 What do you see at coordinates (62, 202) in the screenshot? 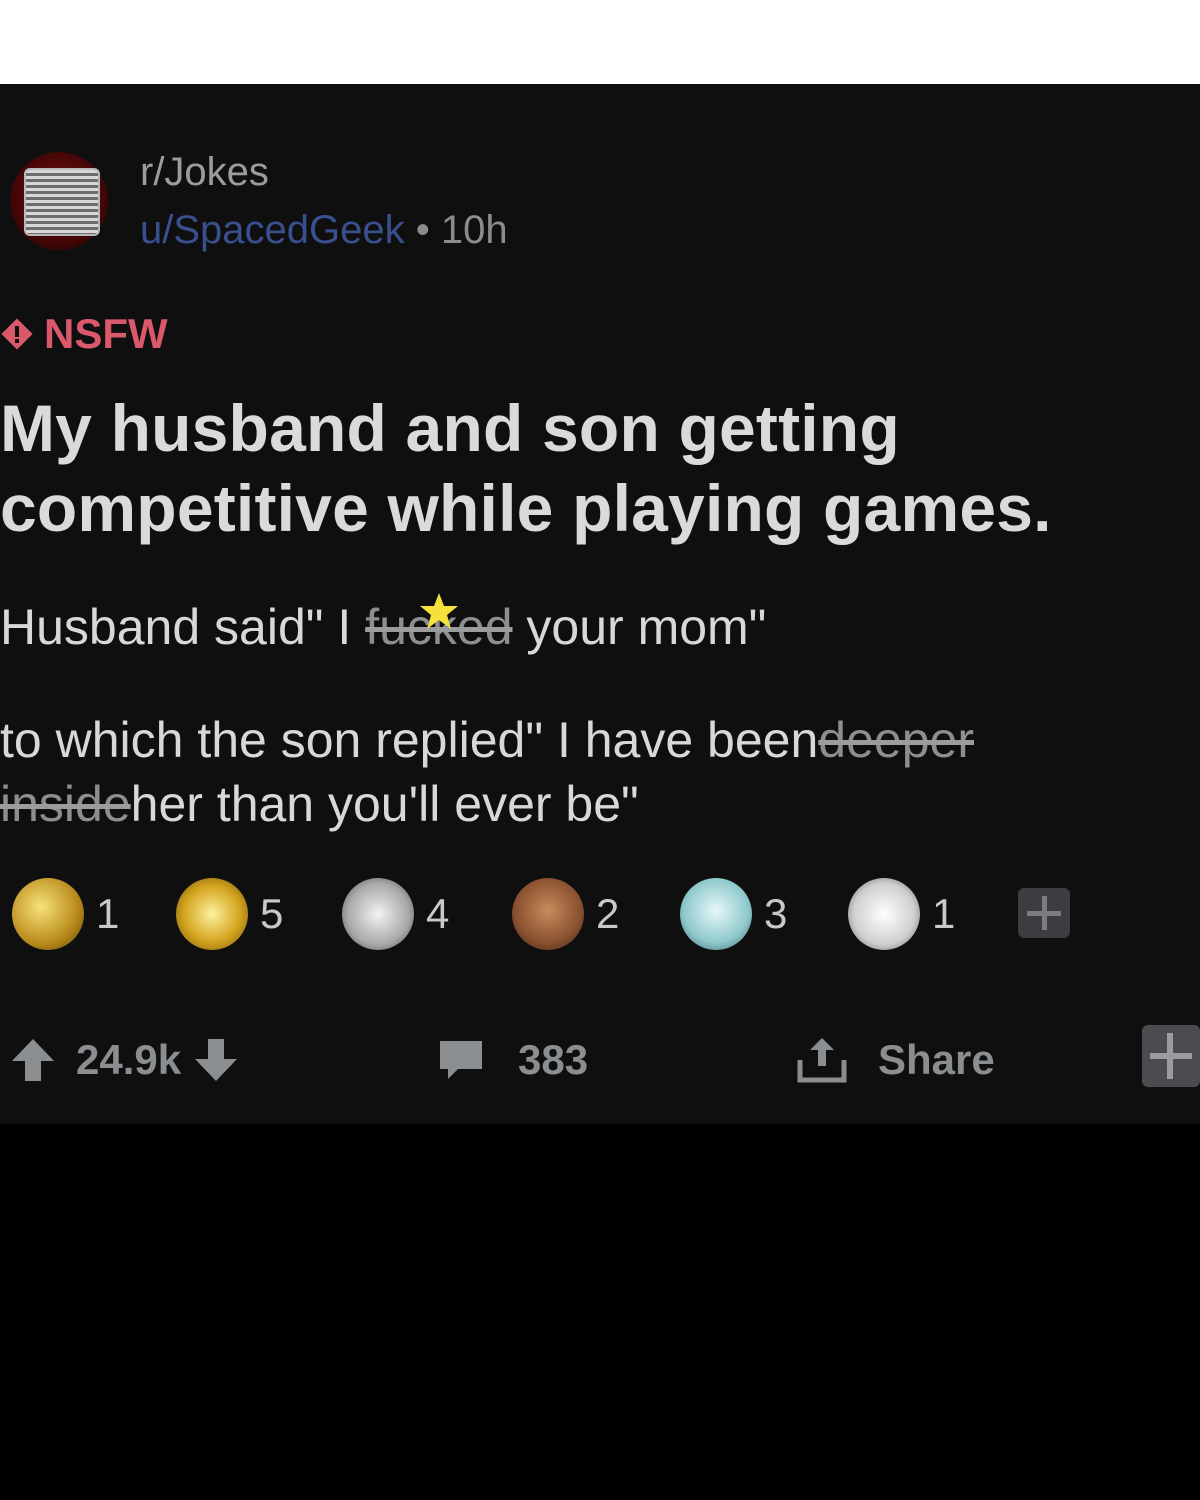
I see `subreddit-avatar-image` at bounding box center [62, 202].